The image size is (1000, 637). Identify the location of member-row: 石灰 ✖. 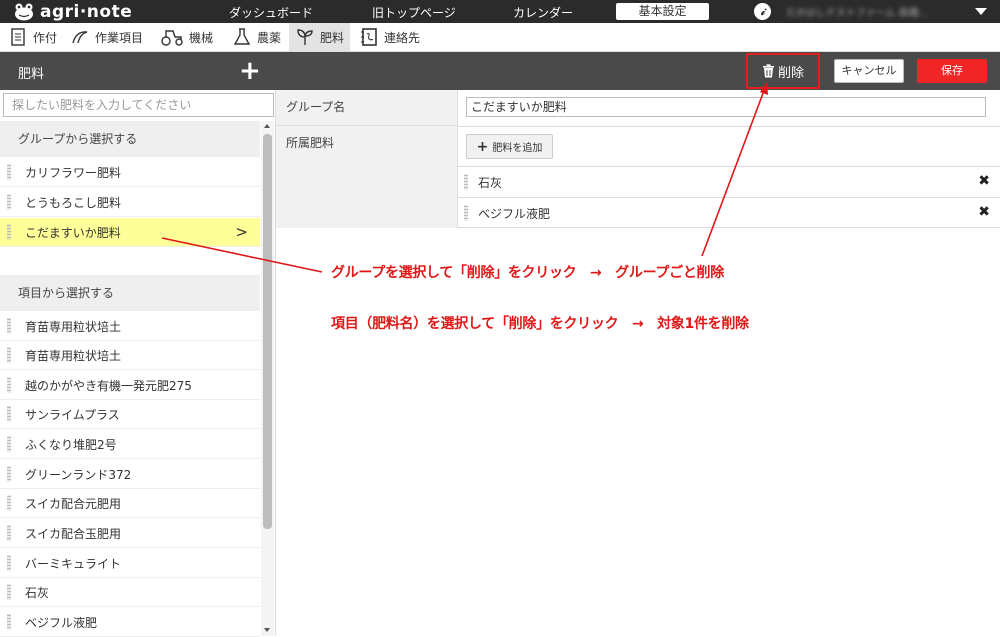
(729, 181).